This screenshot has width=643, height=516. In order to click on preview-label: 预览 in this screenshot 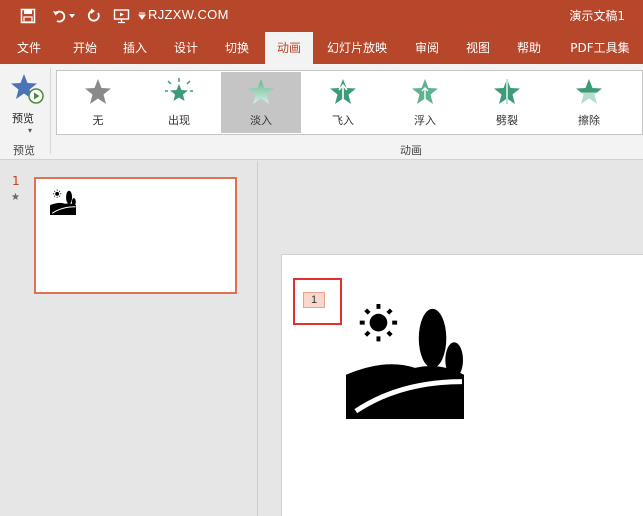, I will do `click(23, 118)`.